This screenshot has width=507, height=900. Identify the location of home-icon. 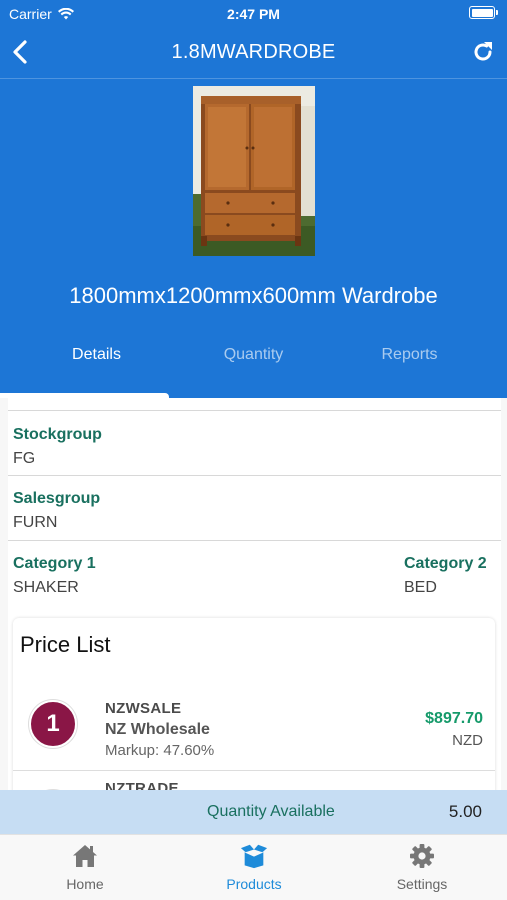
(85, 856).